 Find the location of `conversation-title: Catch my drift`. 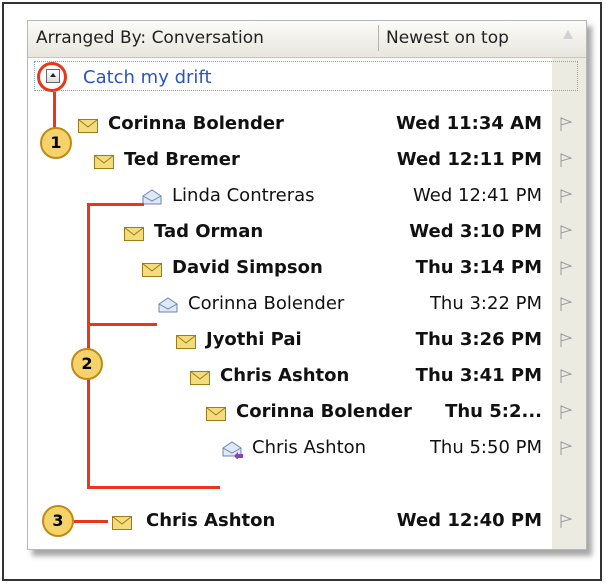

conversation-title: Catch my drift is located at coordinates (147, 77).